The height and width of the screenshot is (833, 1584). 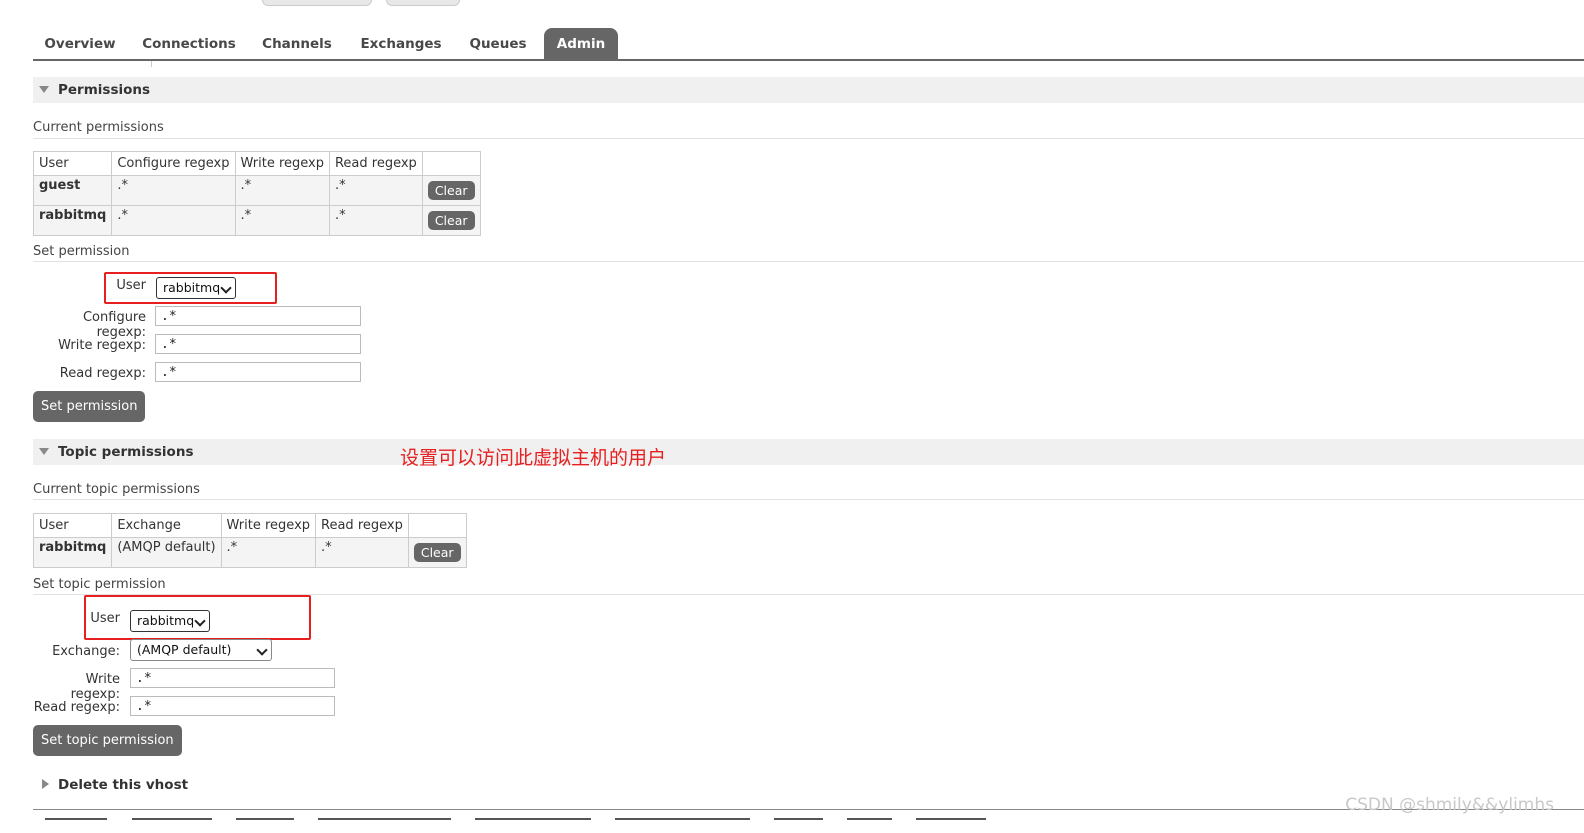 I want to click on topic-permissions-section-title: Topic permissions, so click(x=126, y=452).